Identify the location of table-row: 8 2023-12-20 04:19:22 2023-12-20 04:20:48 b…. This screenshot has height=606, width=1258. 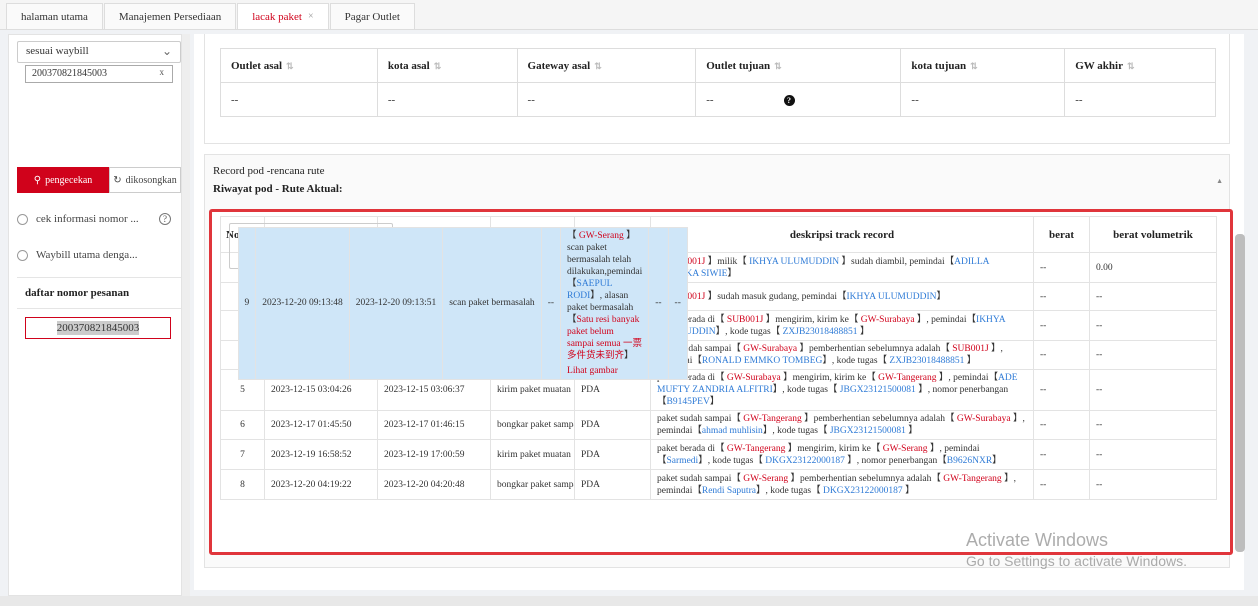
(718, 484).